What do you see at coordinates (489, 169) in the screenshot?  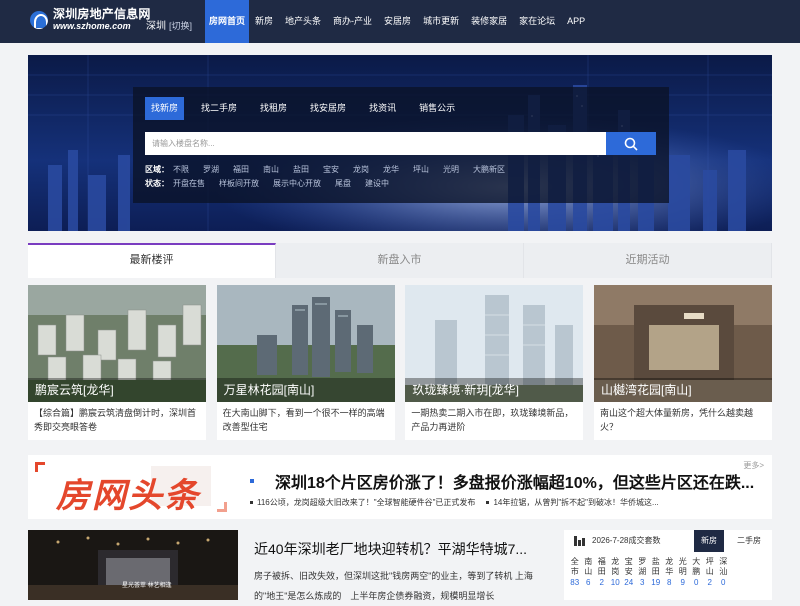 I see `area-option: 大鹏新区` at bounding box center [489, 169].